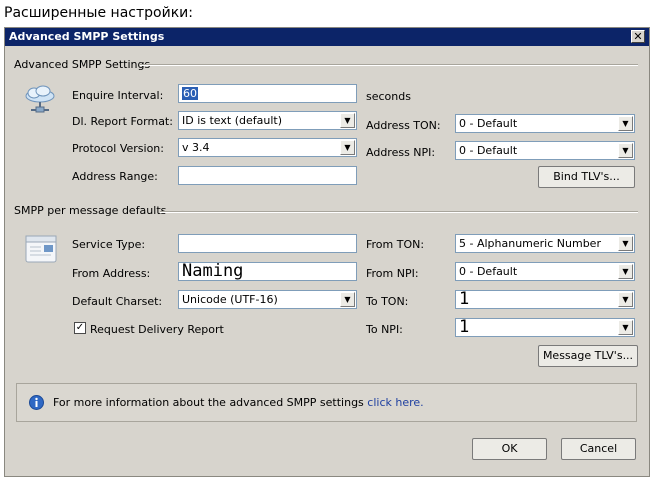  Describe the element at coordinates (509, 449) in the screenshot. I see `ok-button: OK` at that location.